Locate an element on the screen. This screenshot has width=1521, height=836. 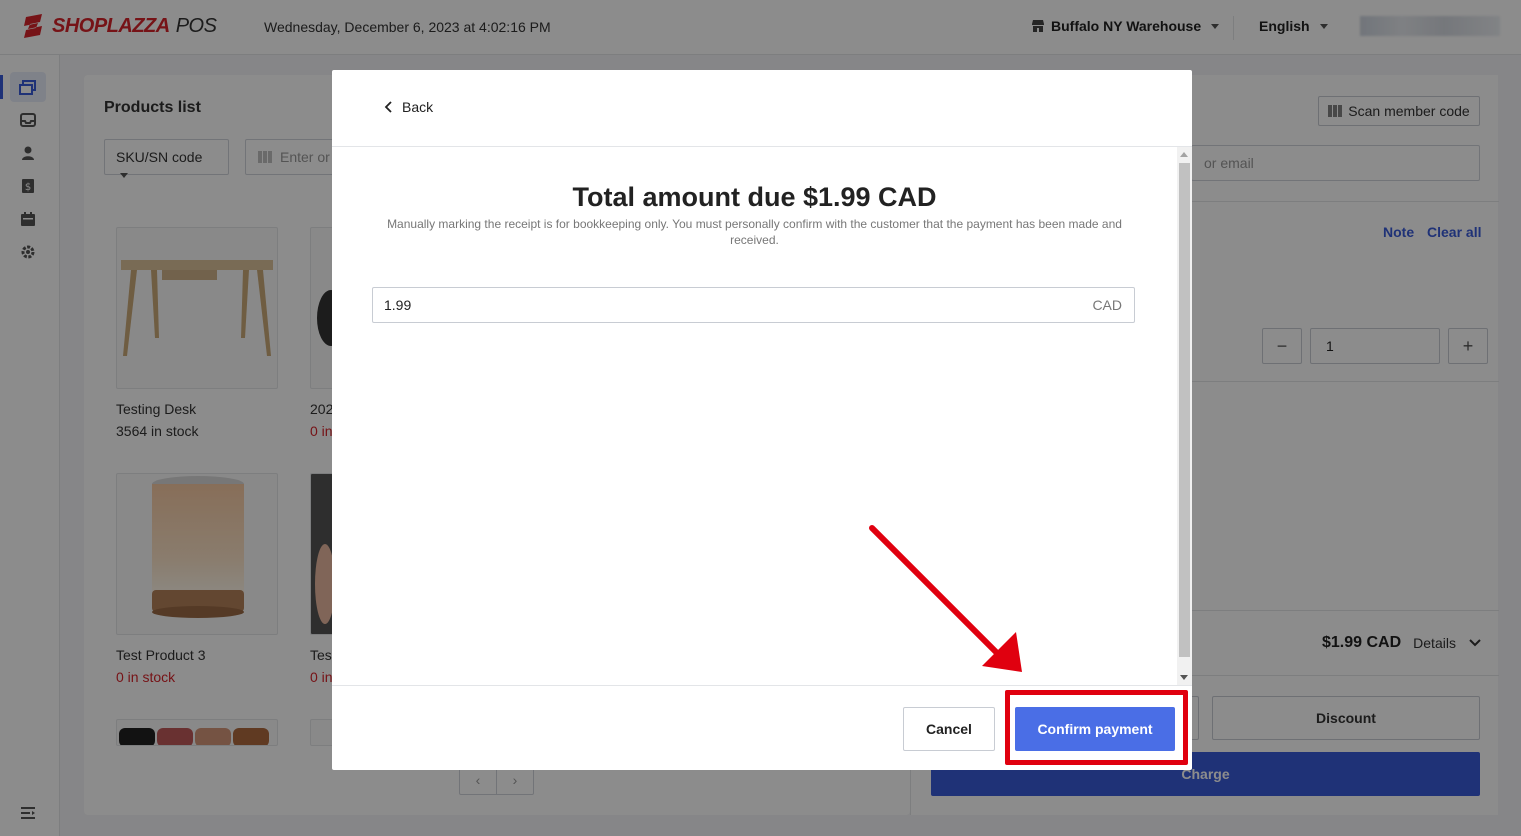
payment-amount-input: 1.99 CAD is located at coordinates (753, 305).